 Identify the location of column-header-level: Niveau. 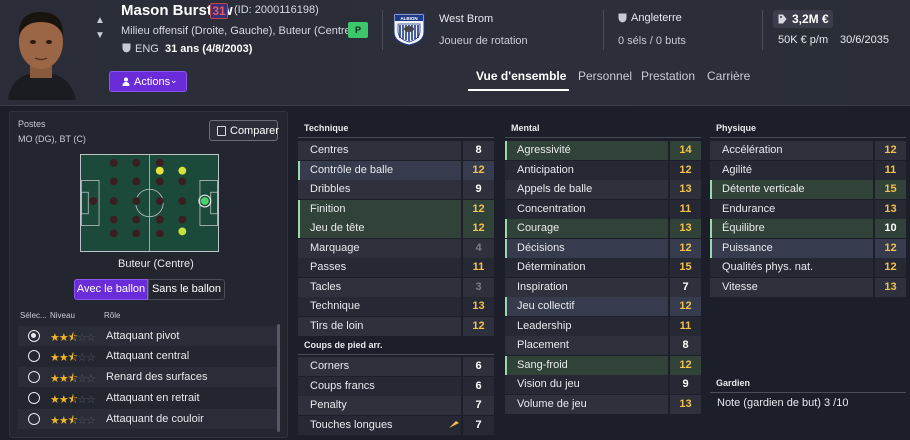
(62, 315).